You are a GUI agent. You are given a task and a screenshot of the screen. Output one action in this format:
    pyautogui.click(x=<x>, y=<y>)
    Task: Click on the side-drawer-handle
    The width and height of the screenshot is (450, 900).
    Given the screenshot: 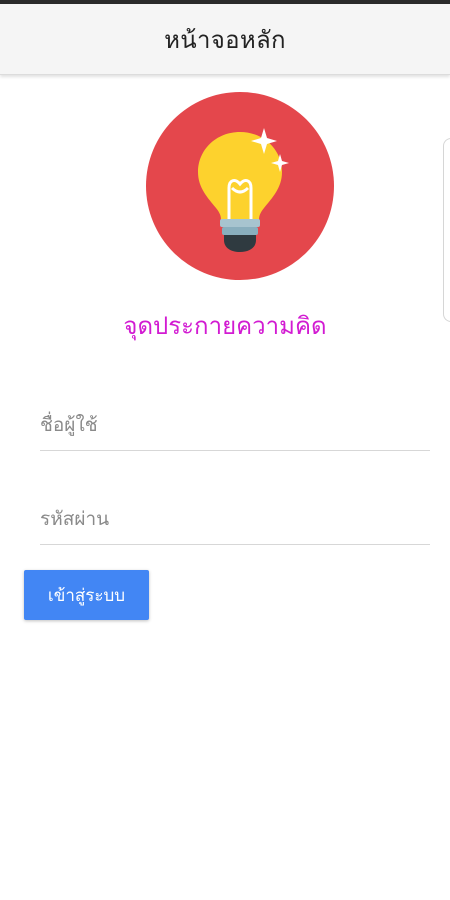 What is the action you would take?
    pyautogui.click(x=446, y=230)
    